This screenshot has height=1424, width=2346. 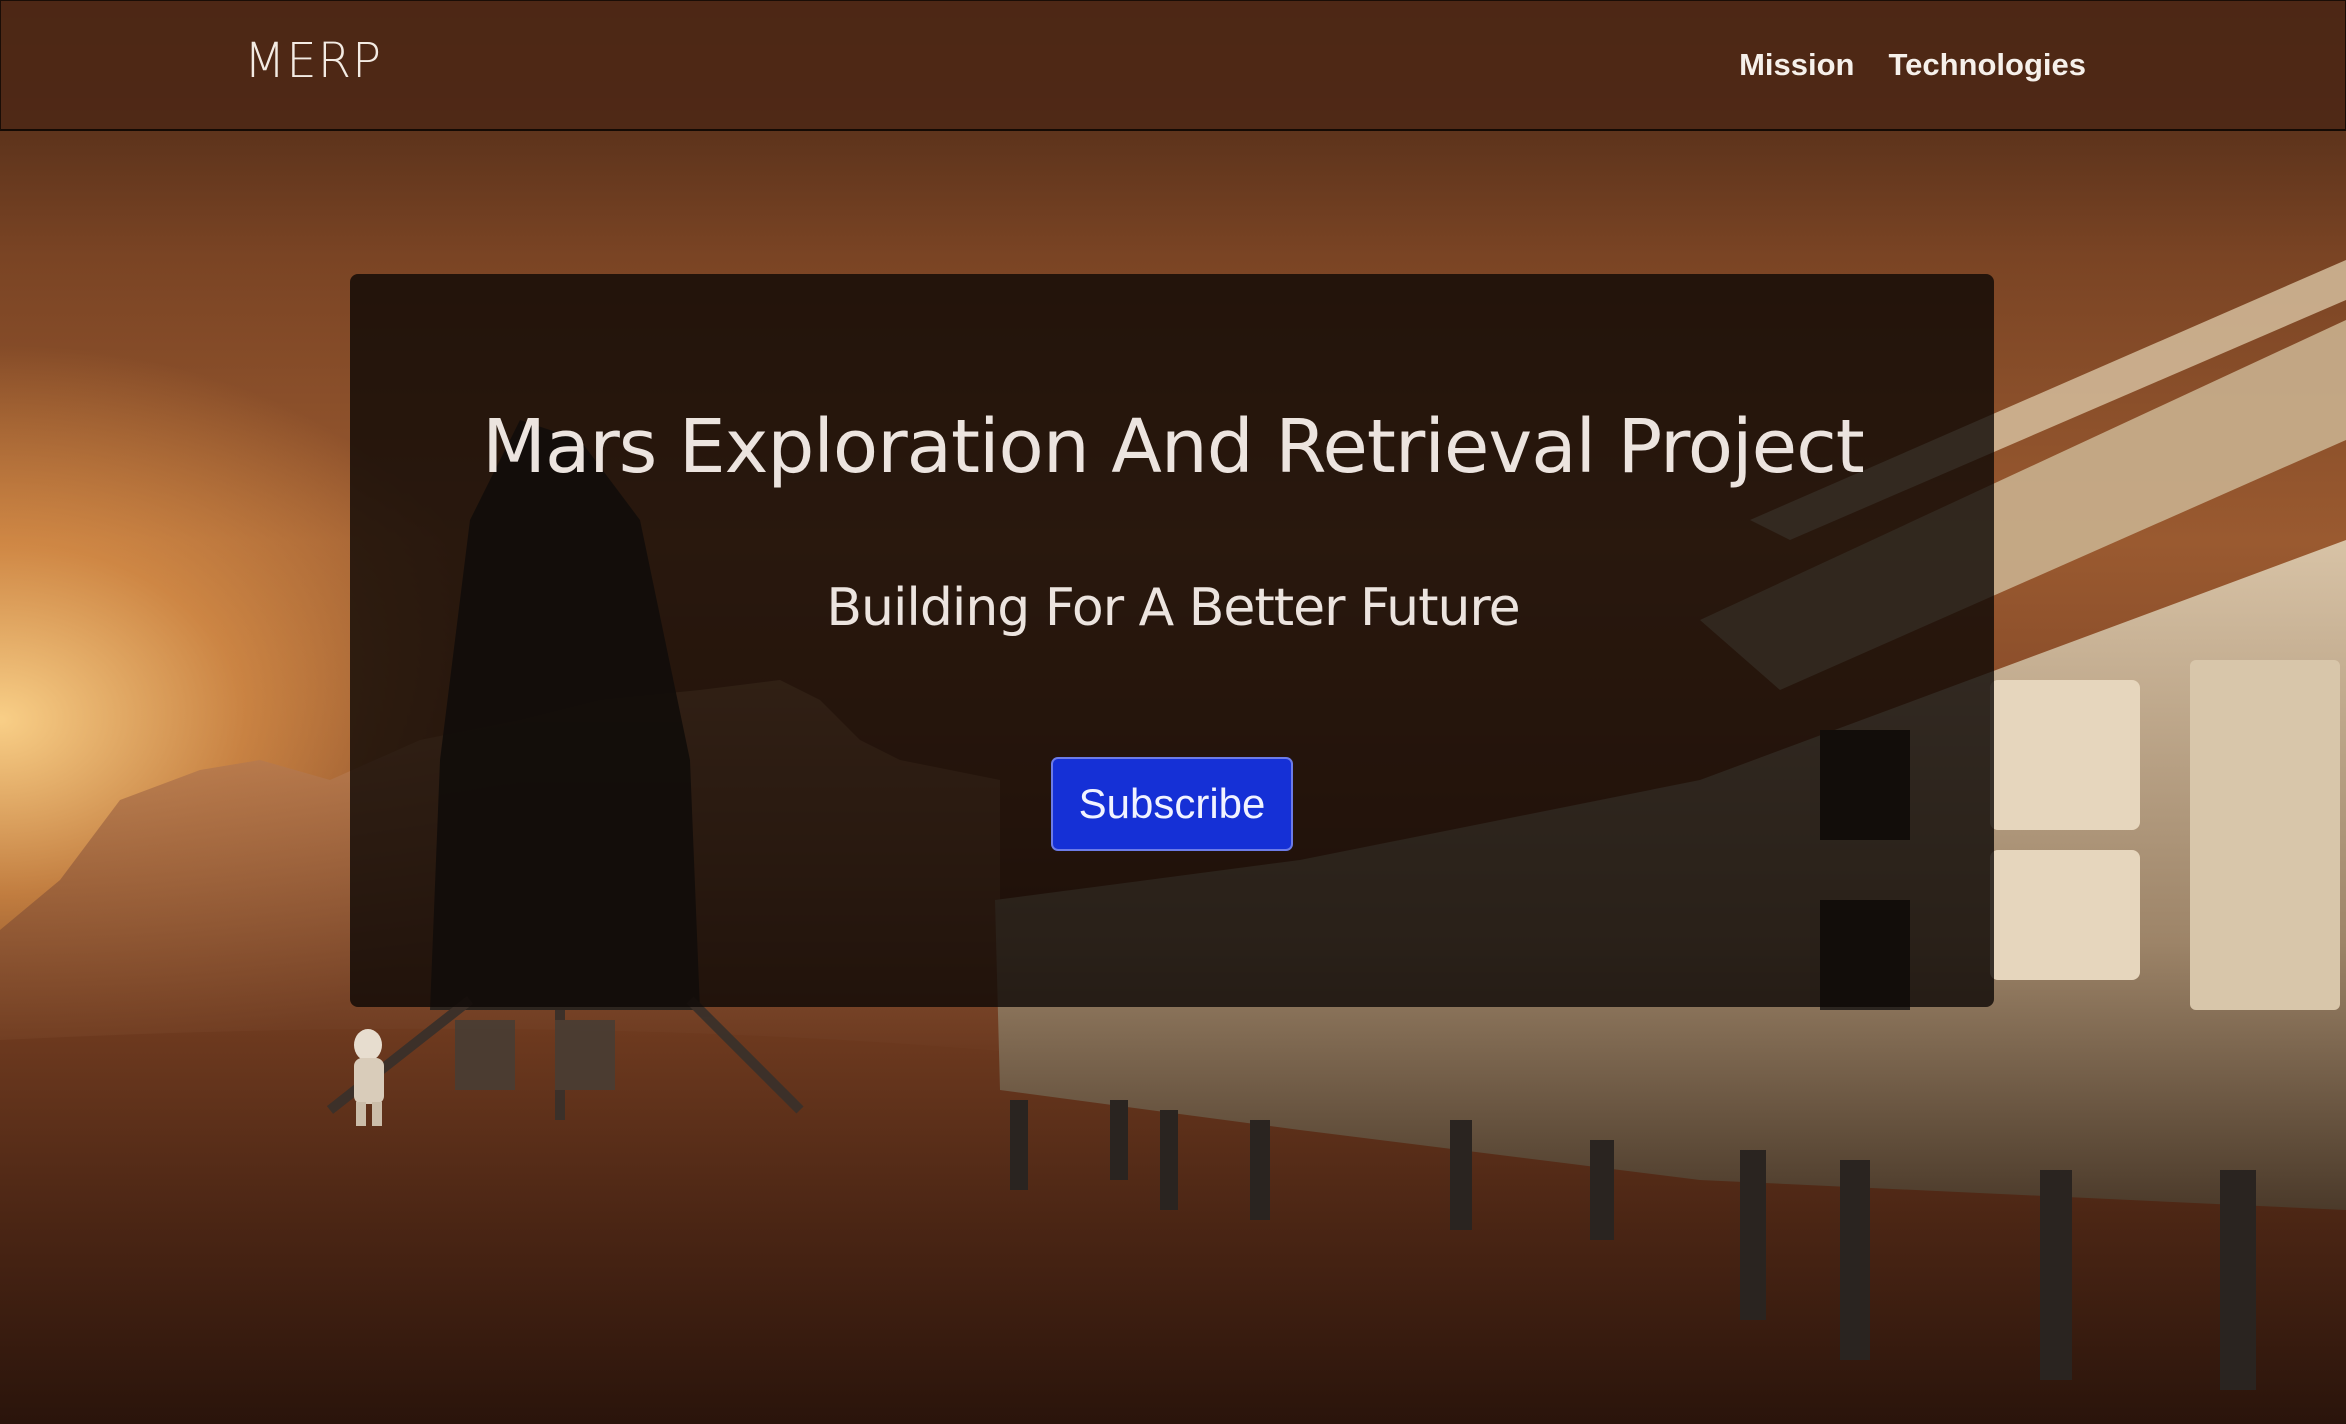 I want to click on top-navbar: MERP Mission Technologies, so click(x=1173, y=65).